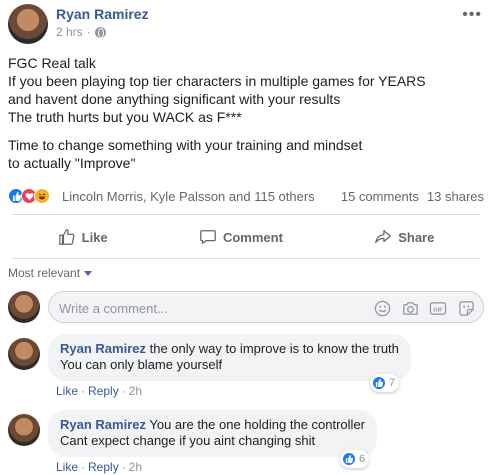  What do you see at coordinates (24, 307) in the screenshot?
I see `current-user-avatar` at bounding box center [24, 307].